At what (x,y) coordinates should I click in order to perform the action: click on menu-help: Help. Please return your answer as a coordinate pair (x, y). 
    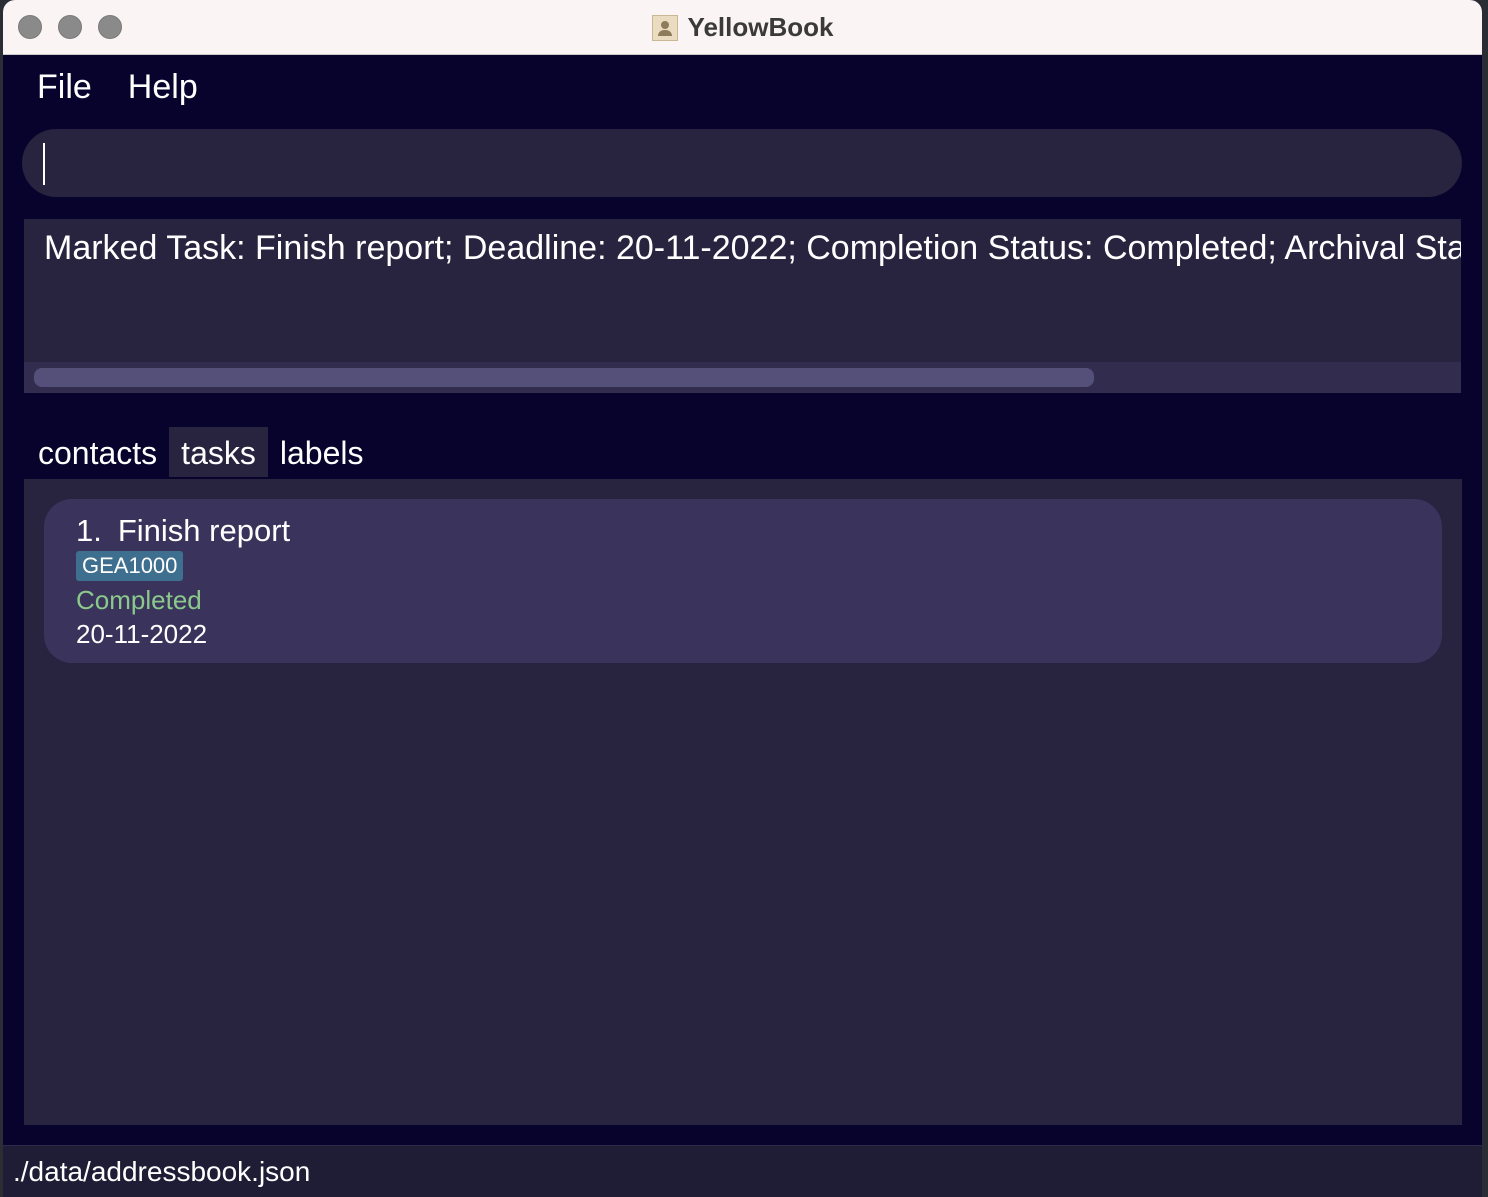
    Looking at the image, I should click on (163, 87).